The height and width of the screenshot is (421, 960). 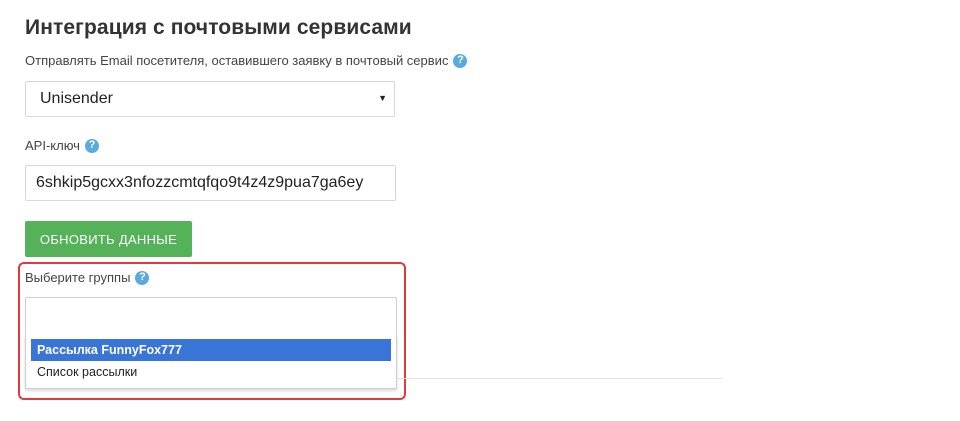 I want to click on api-label-row: API-ключ ?, so click(x=62, y=145).